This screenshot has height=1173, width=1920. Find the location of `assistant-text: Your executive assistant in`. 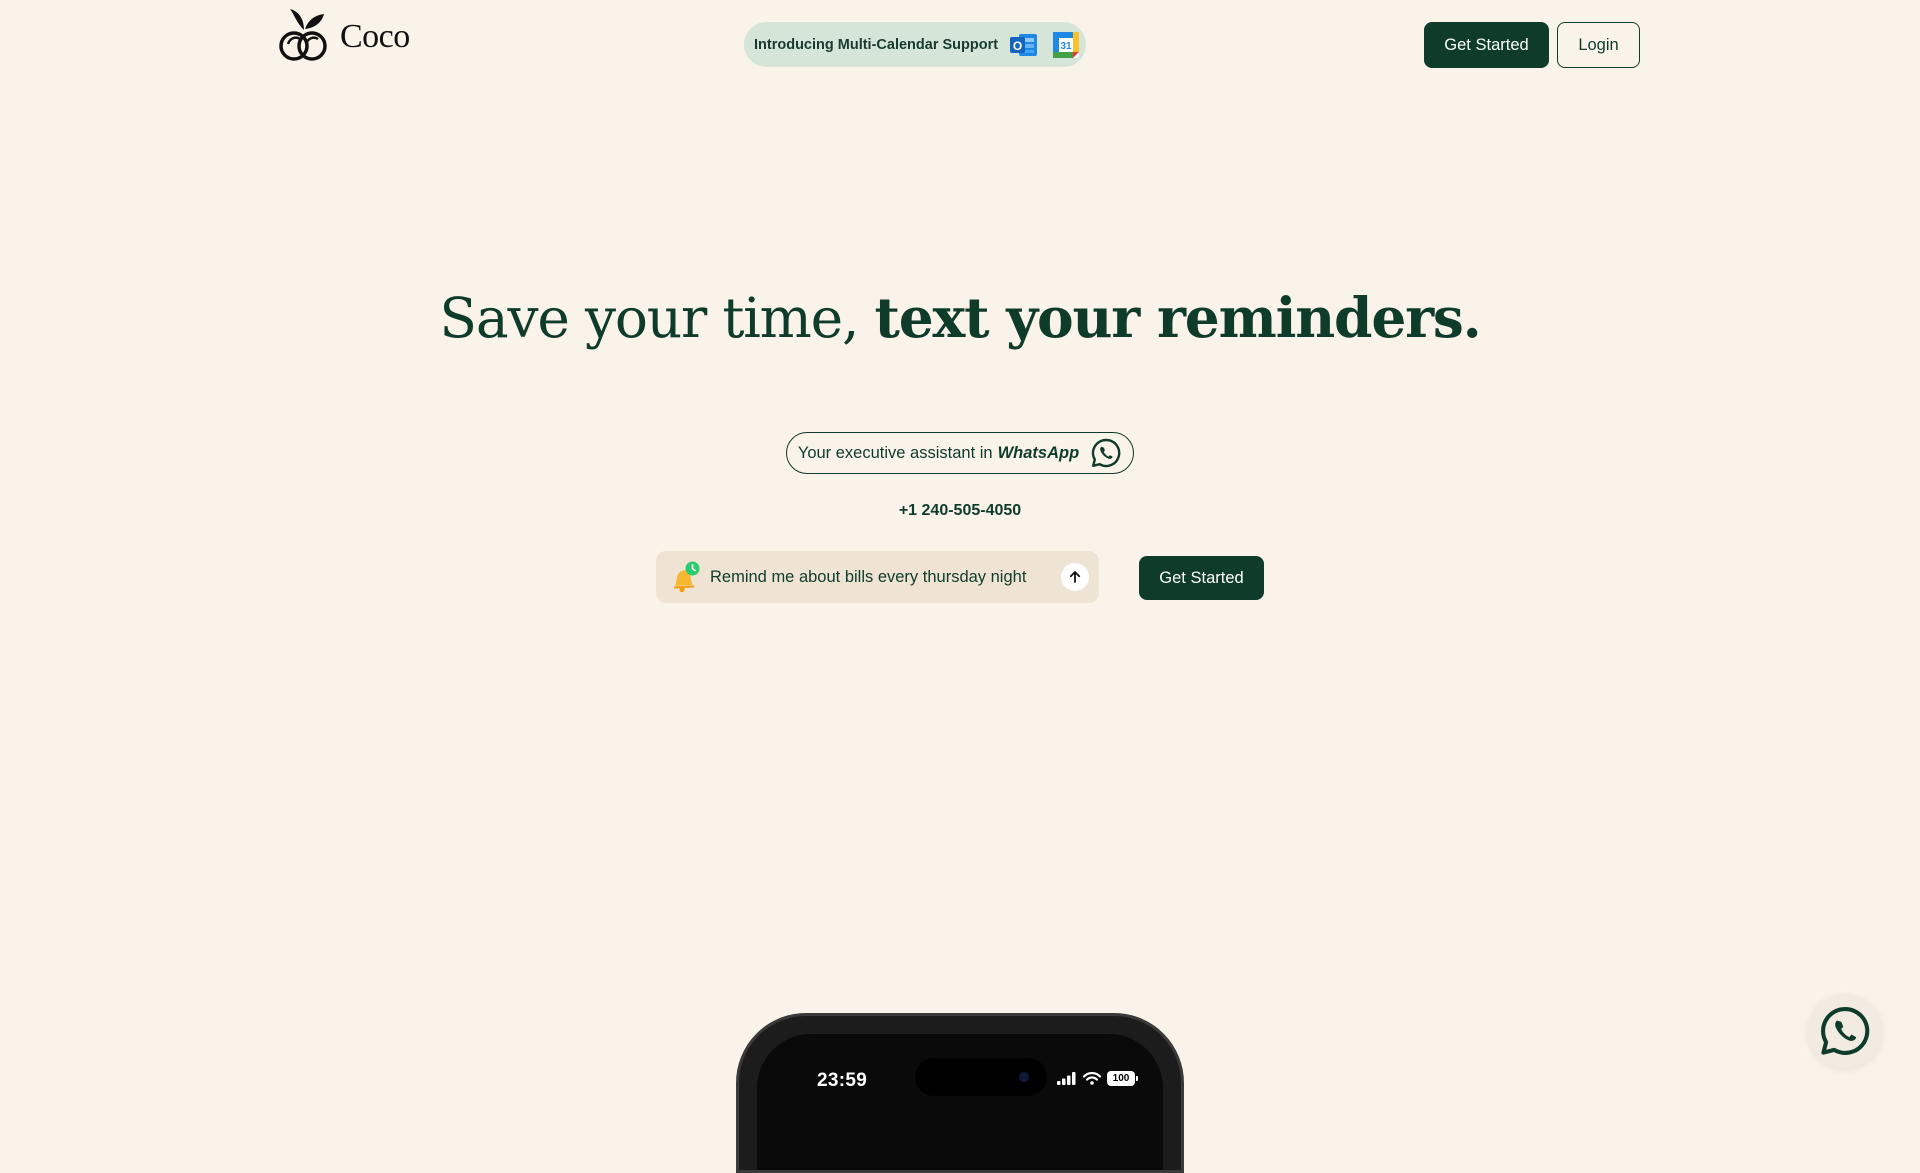

assistant-text: Your executive assistant in is located at coordinates (895, 452).